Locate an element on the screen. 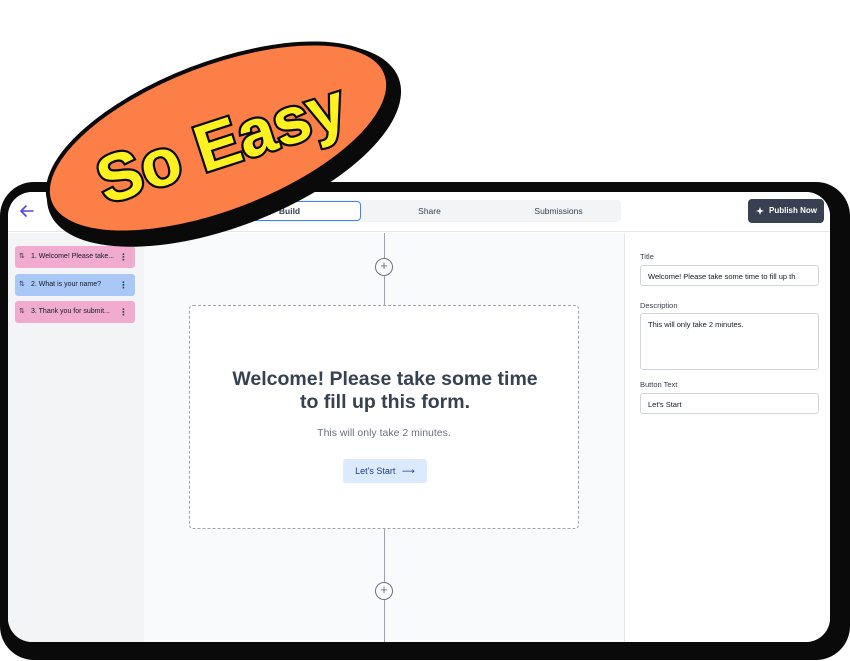 Image resolution: width=850 pixels, height=661 pixels. publish-now-label: Publish Now is located at coordinates (793, 210).